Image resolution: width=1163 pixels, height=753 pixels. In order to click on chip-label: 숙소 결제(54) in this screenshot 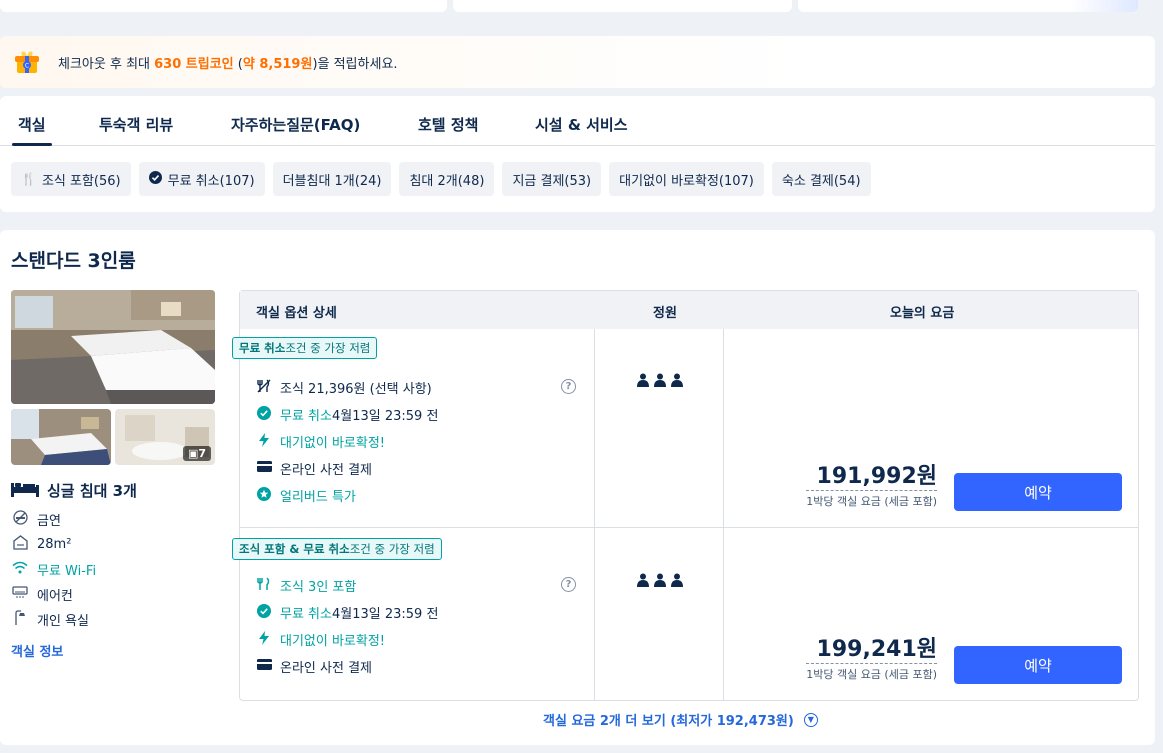, I will do `click(821, 181)`.